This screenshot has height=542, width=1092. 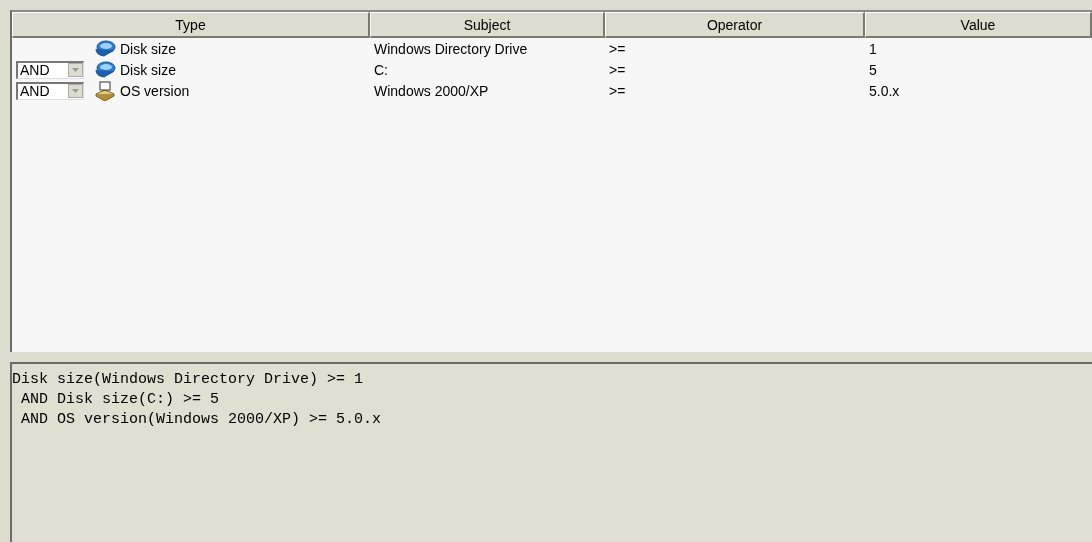 What do you see at coordinates (188, 380) in the screenshot?
I see `expression-line: Disk size(Windows Directory Drive) >= 1` at bounding box center [188, 380].